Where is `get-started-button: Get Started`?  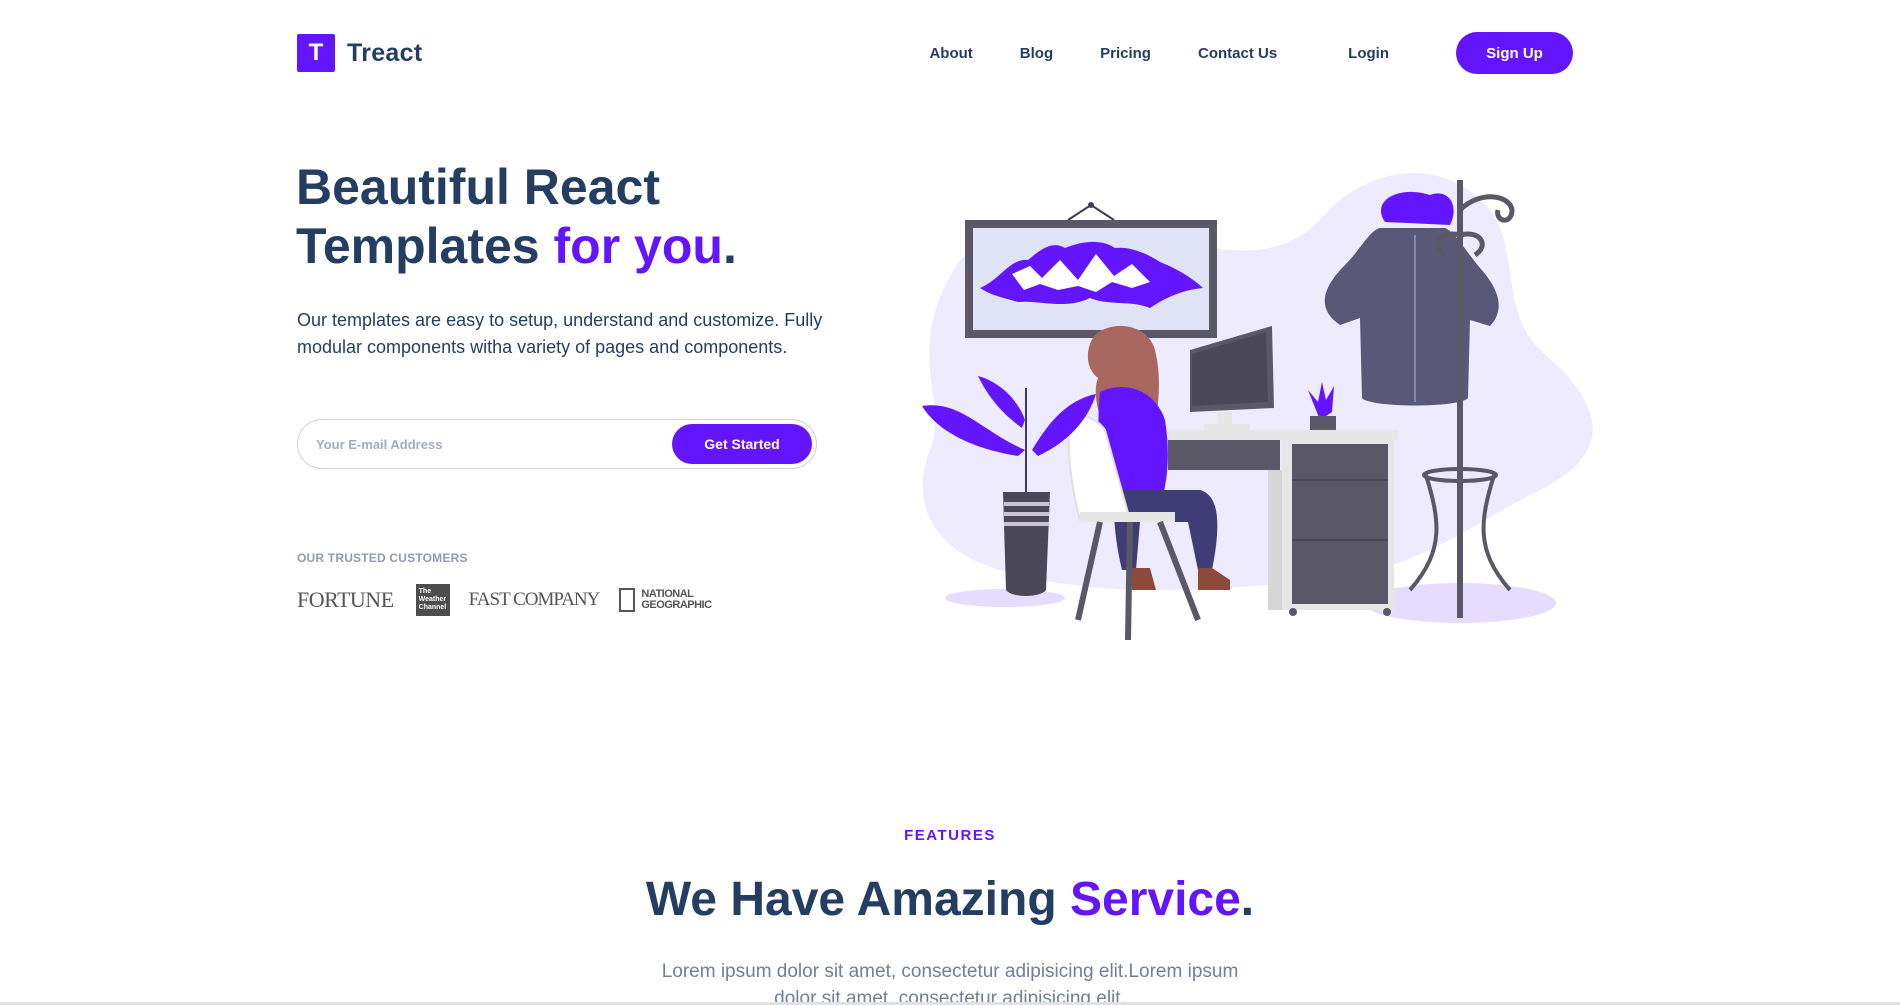
get-started-button: Get Started is located at coordinates (742, 444).